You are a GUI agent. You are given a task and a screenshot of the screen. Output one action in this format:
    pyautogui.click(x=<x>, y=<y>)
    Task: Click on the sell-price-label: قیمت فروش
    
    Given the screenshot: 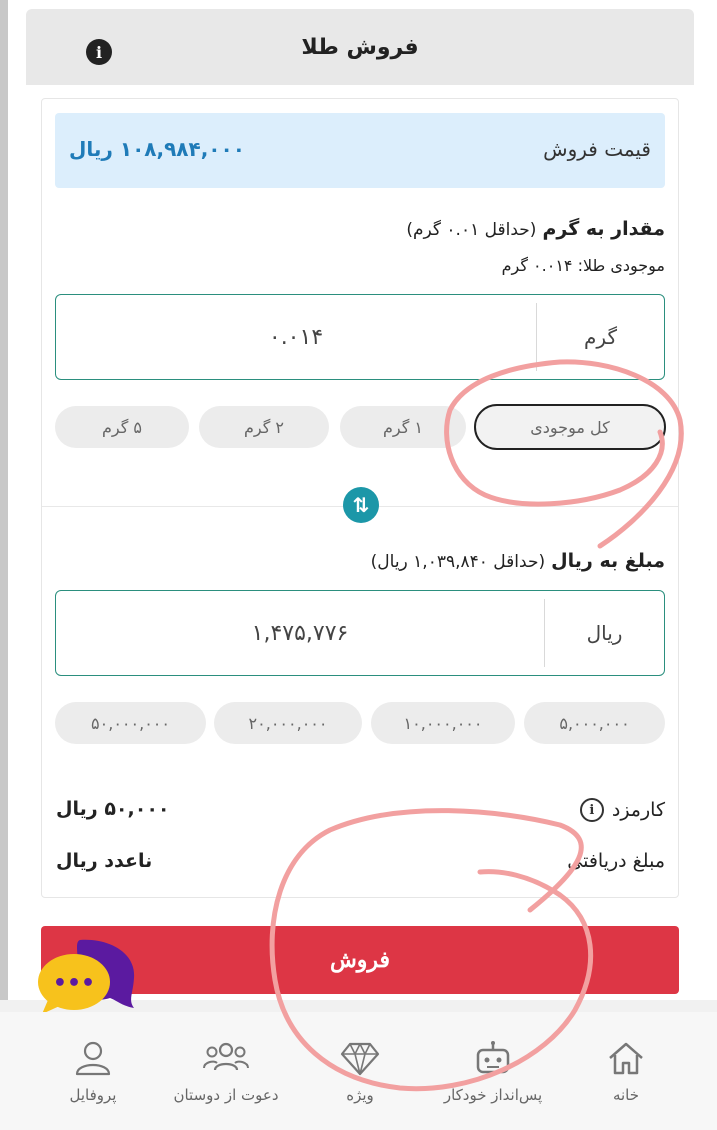 What is the action you would take?
    pyautogui.click(x=597, y=149)
    